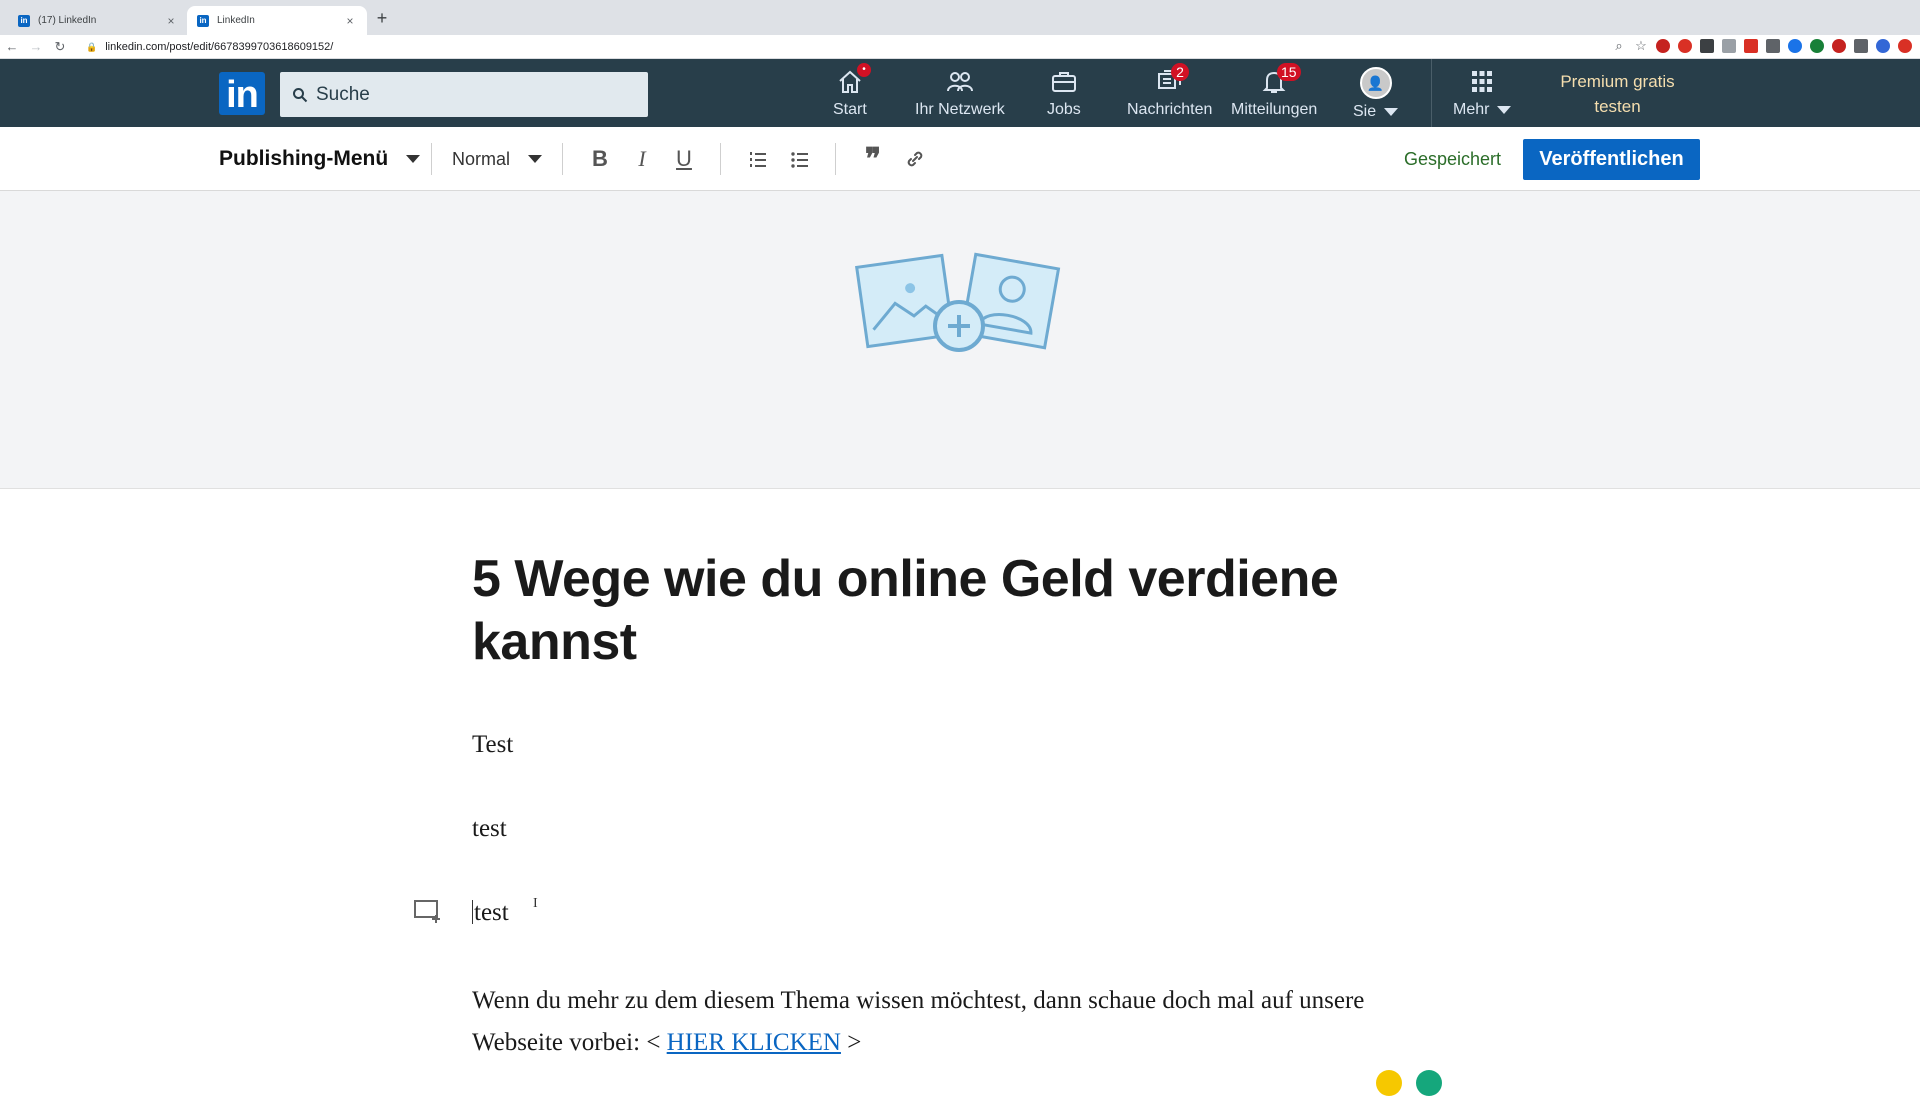  Describe the element at coordinates (300, 94) in the screenshot. I see `search-icon` at that location.